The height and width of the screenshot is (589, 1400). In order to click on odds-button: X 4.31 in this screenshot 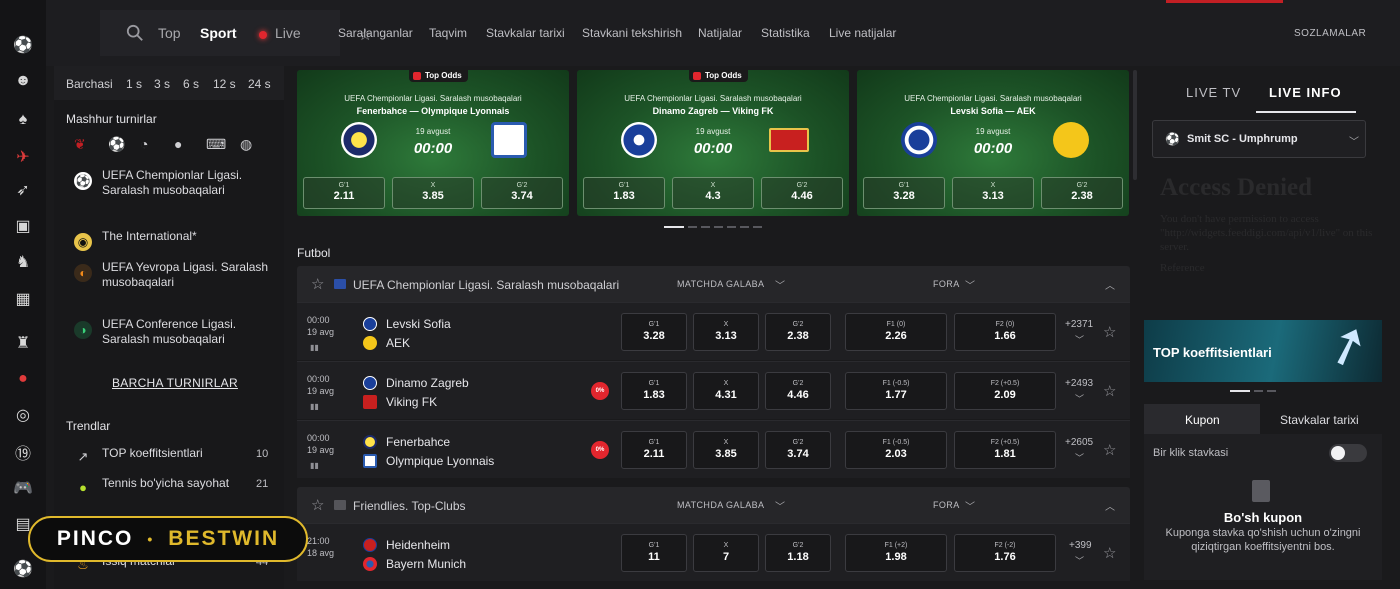, I will do `click(726, 391)`.